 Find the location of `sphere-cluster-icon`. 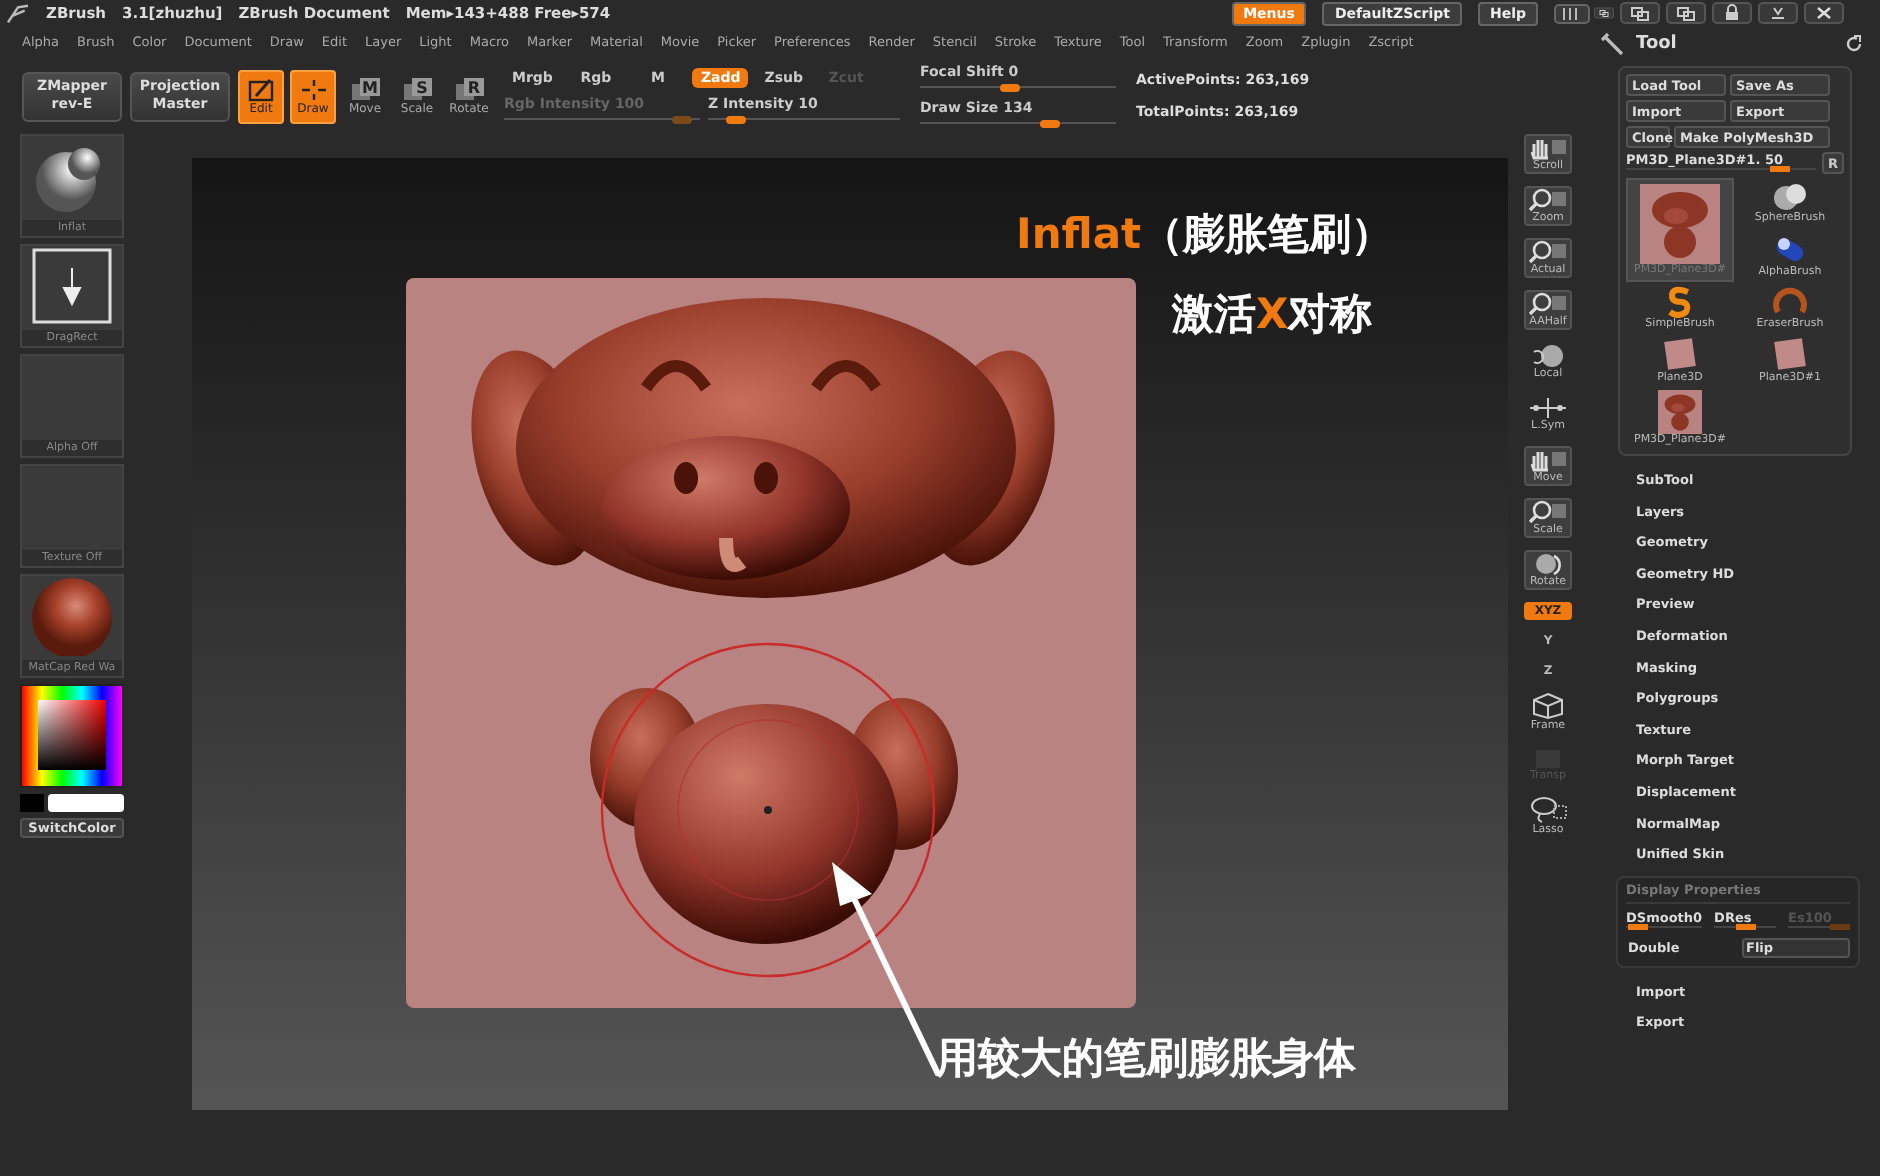

sphere-cluster-icon is located at coordinates (1790, 196).